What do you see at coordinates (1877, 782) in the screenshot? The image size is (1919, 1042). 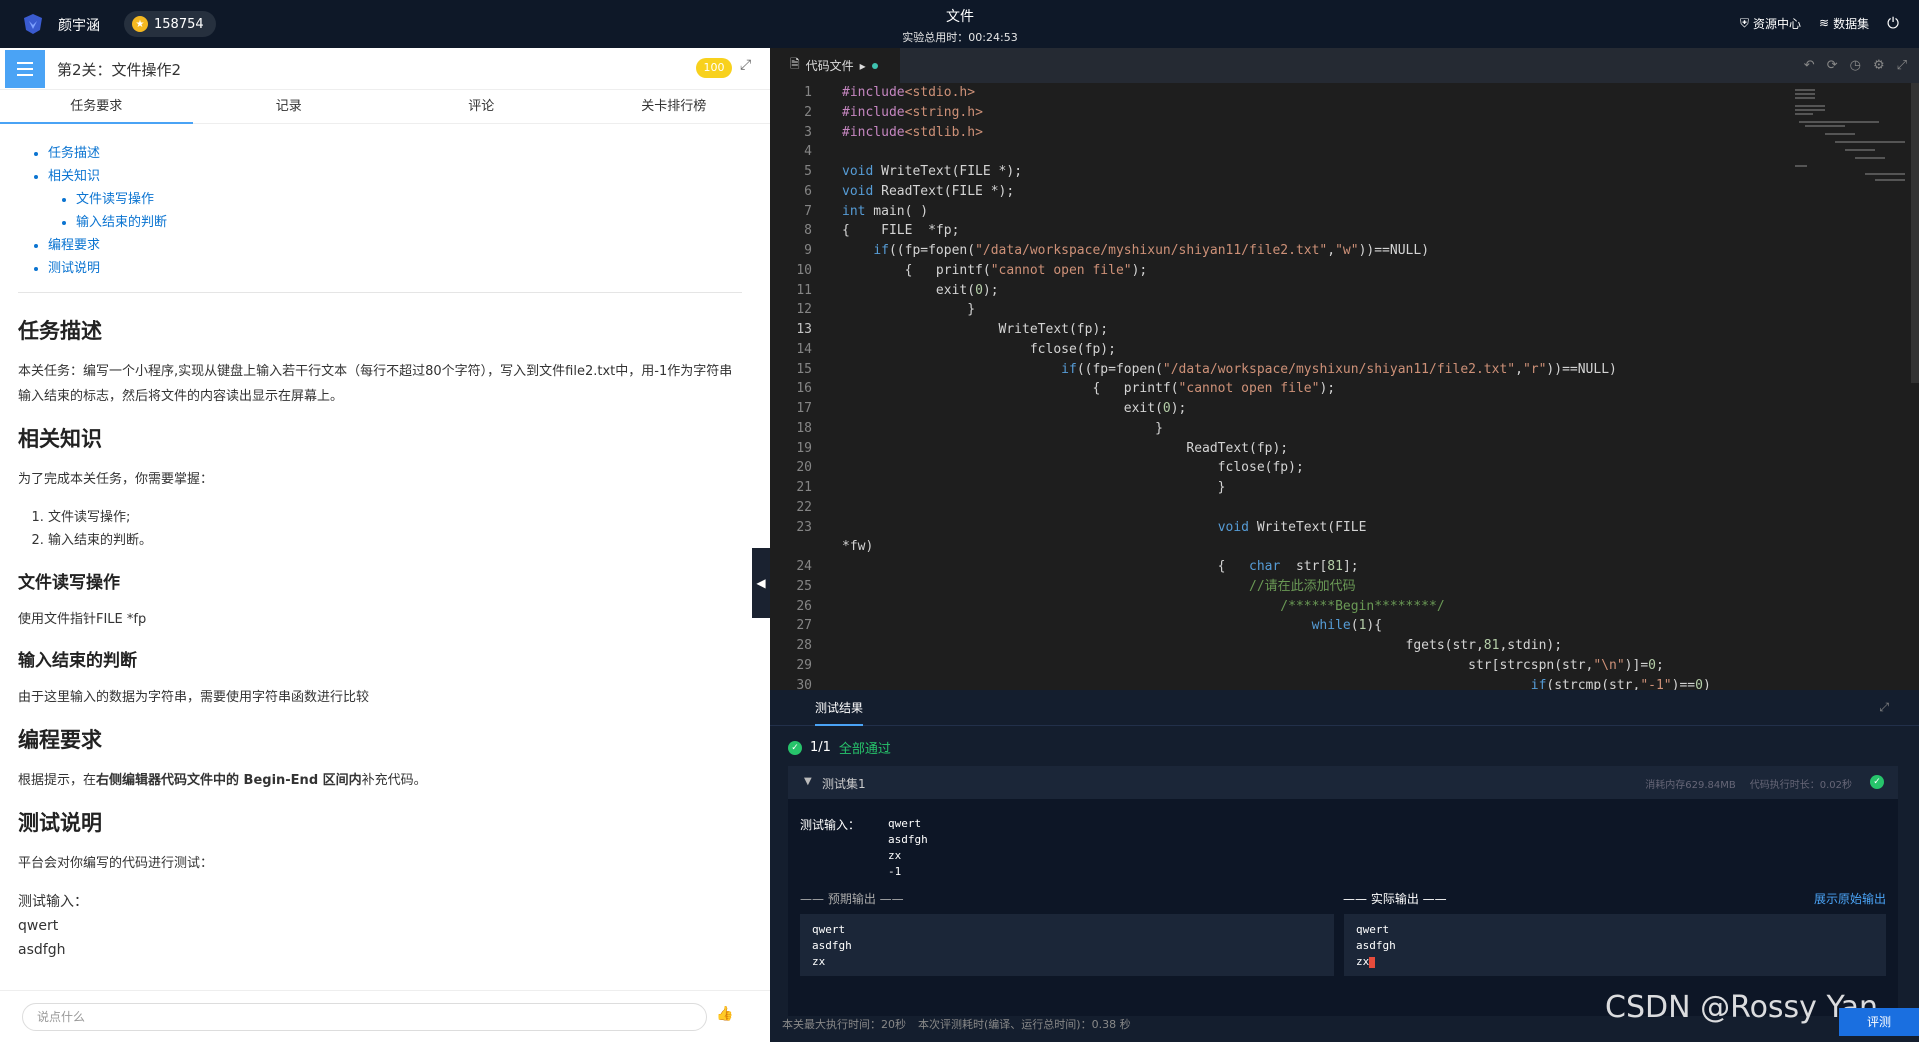 I see `check-icon: ✓` at bounding box center [1877, 782].